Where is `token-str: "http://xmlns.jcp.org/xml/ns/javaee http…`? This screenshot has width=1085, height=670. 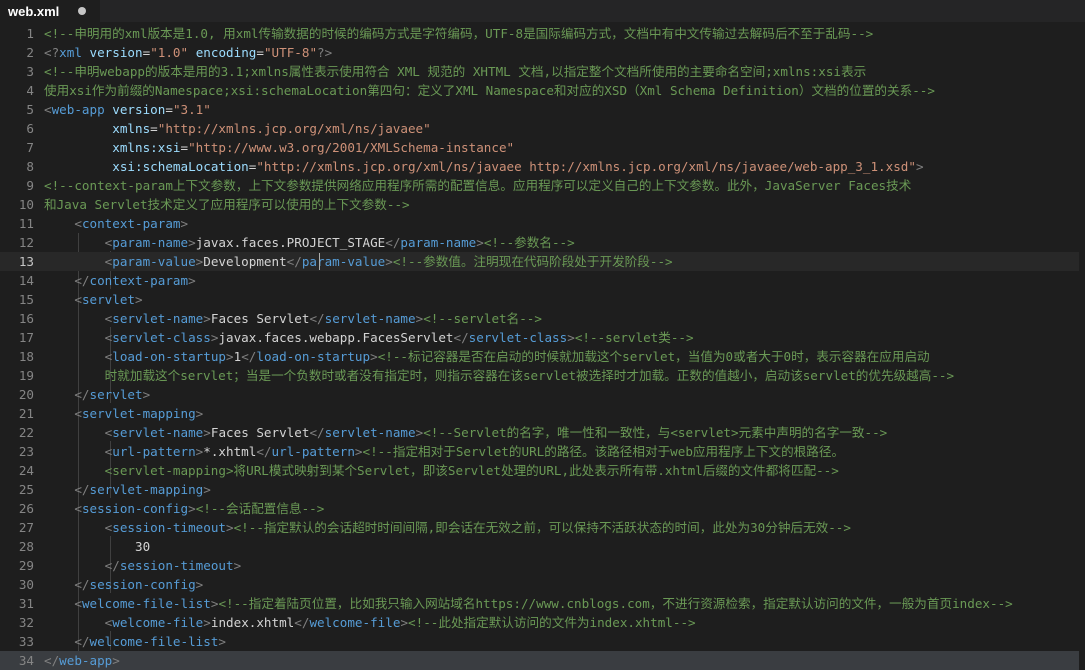
token-str: "http://xmlns.jcp.org/xml/ns/javaee http… is located at coordinates (586, 166).